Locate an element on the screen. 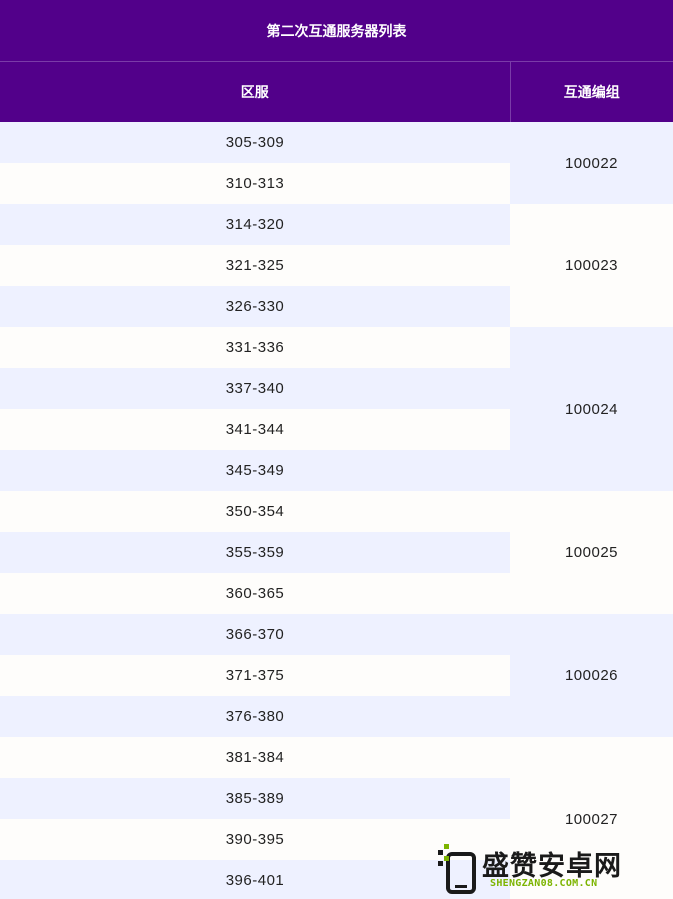  group-id-cell: 100026 is located at coordinates (591, 675).